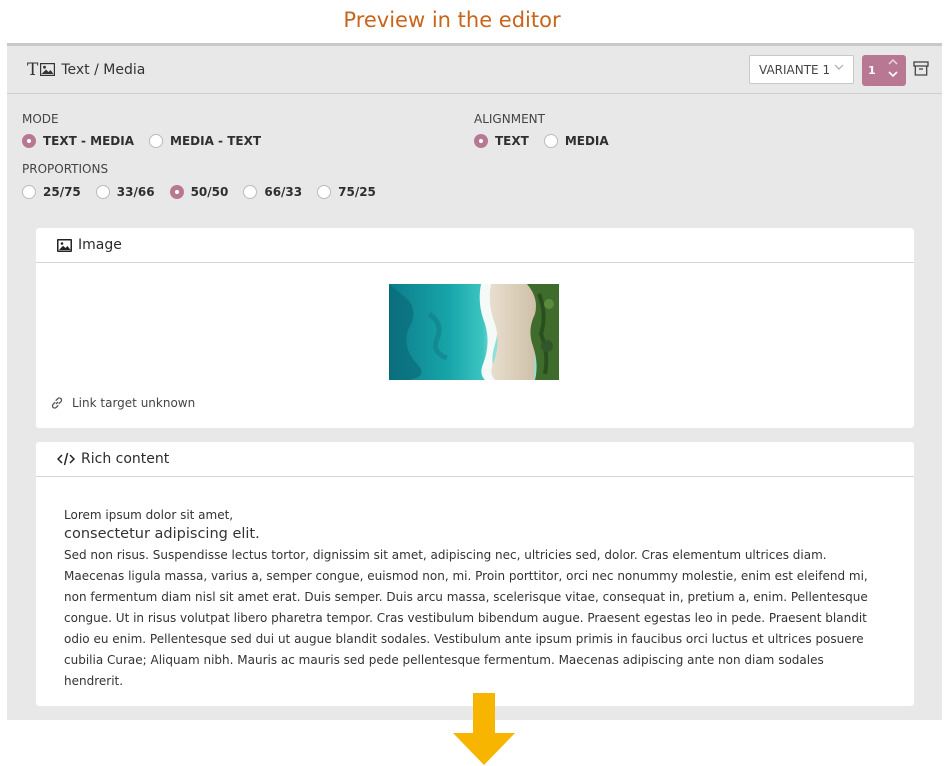  I want to click on beach-image, so click(474, 332).